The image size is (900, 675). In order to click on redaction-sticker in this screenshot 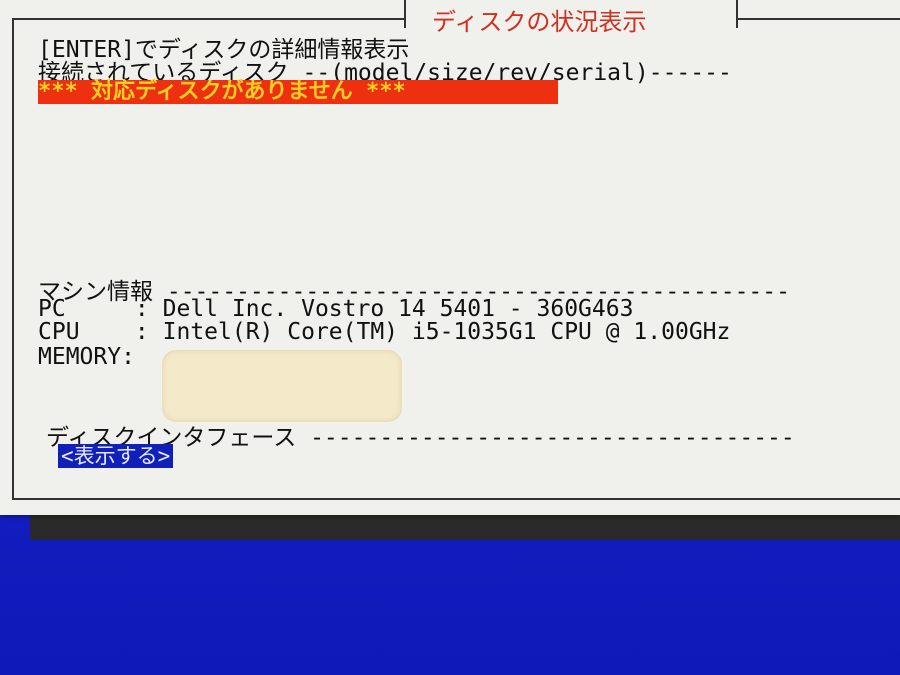, I will do `click(282, 386)`.